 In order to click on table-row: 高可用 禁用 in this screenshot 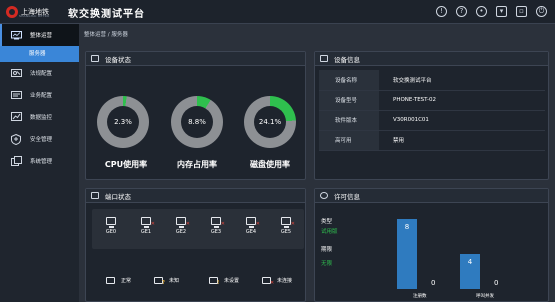, I will do `click(432, 140)`.